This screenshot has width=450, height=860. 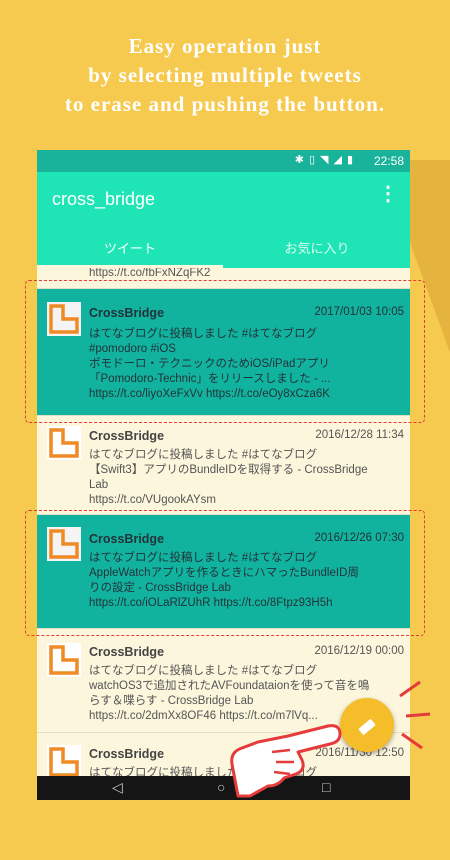 I want to click on headline-line-2: by selecting multiple tweets, so click(x=225, y=75).